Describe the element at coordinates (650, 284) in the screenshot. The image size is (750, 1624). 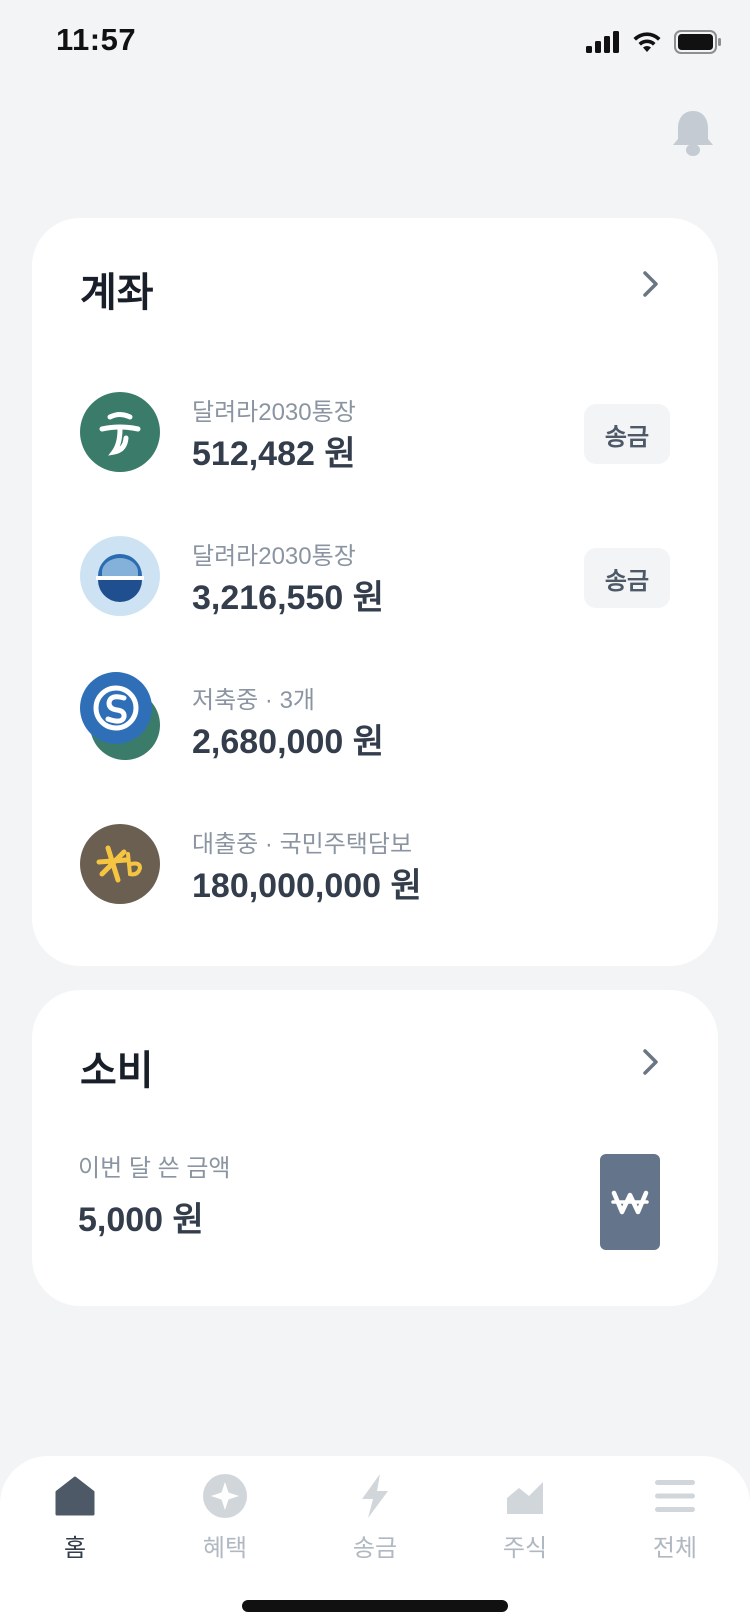
I see `accounts-chevron-icon` at that location.